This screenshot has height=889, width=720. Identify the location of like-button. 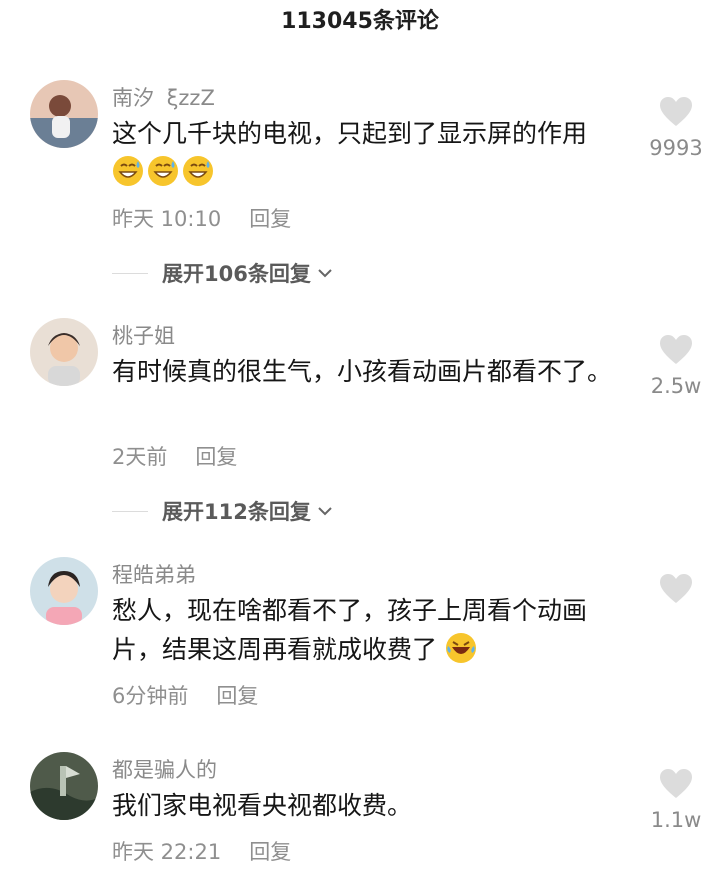
(676, 593).